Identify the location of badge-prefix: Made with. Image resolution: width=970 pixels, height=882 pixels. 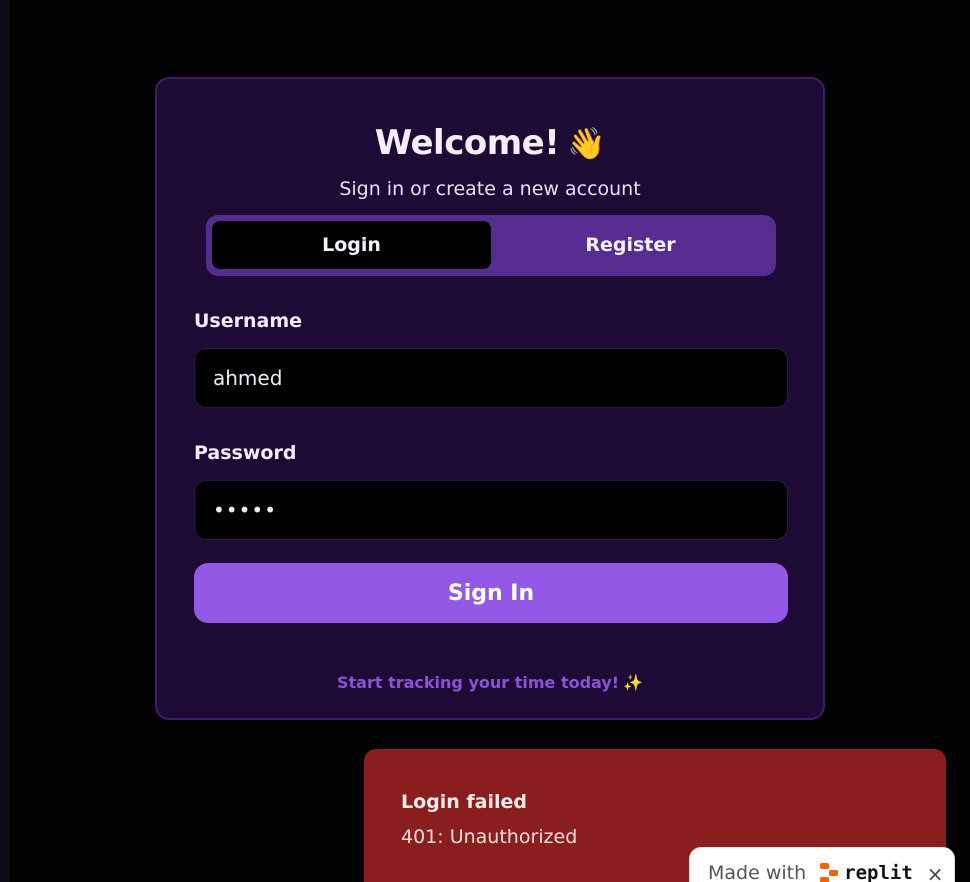
(757, 872).